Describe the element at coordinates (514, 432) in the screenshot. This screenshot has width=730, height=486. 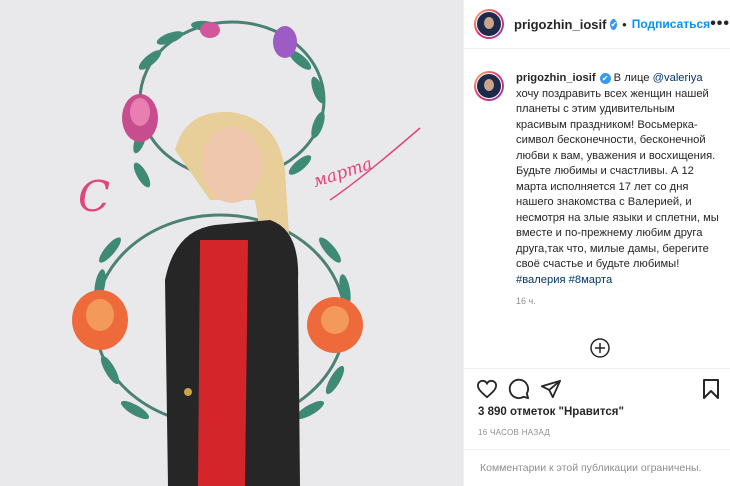
I see `post-time: 16 ЧАСОВ НАЗАД` at that location.